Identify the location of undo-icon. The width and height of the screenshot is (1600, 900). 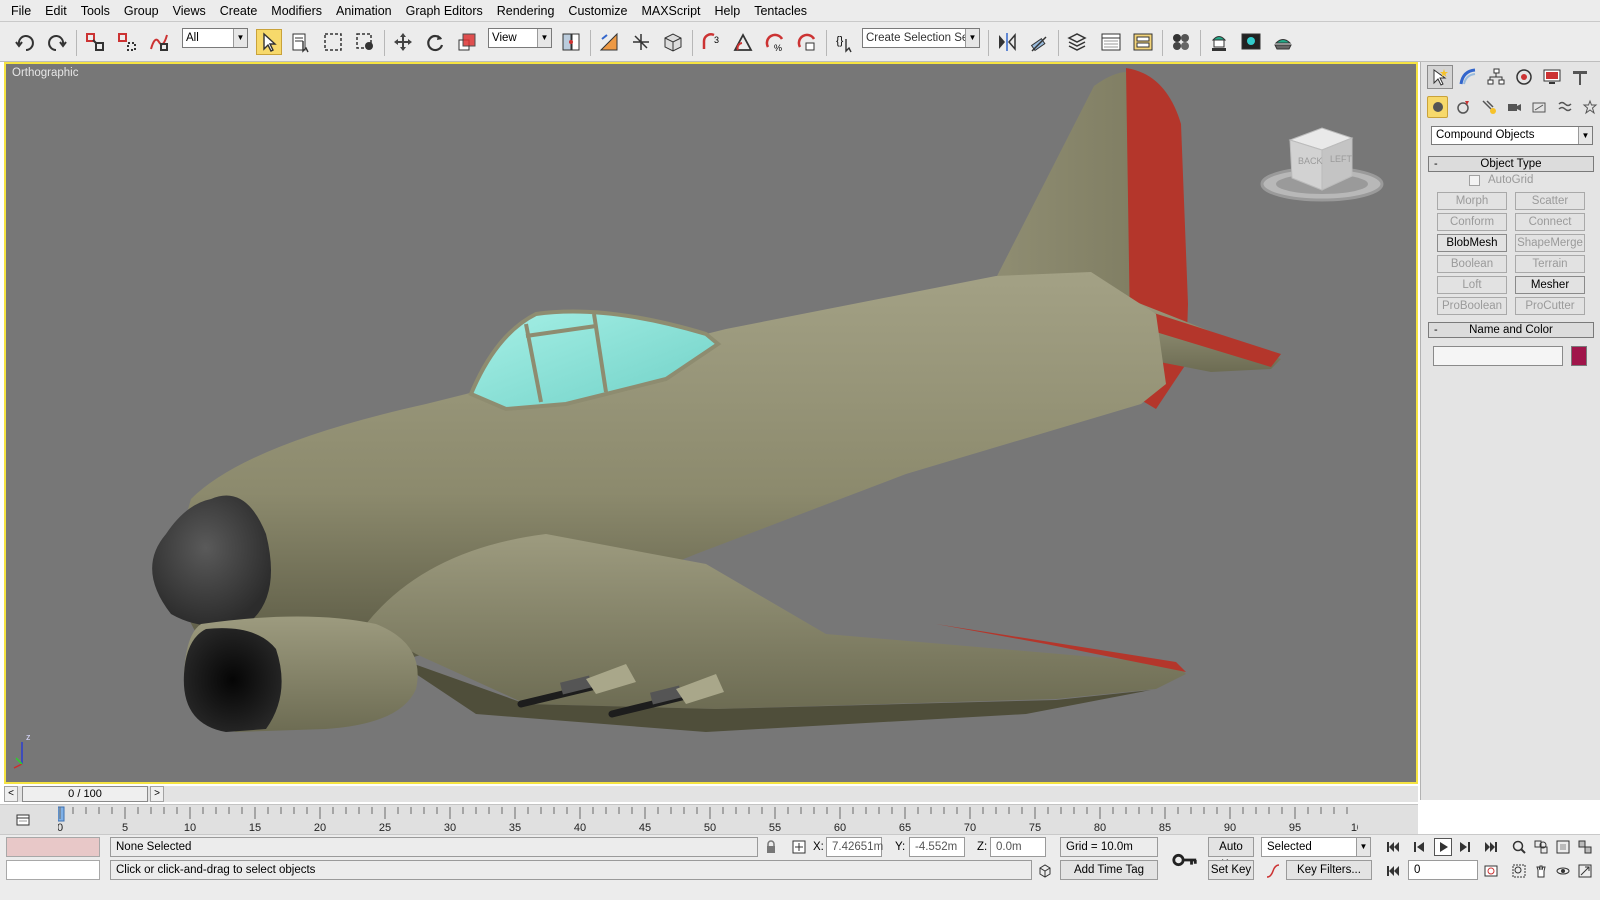
(25, 42).